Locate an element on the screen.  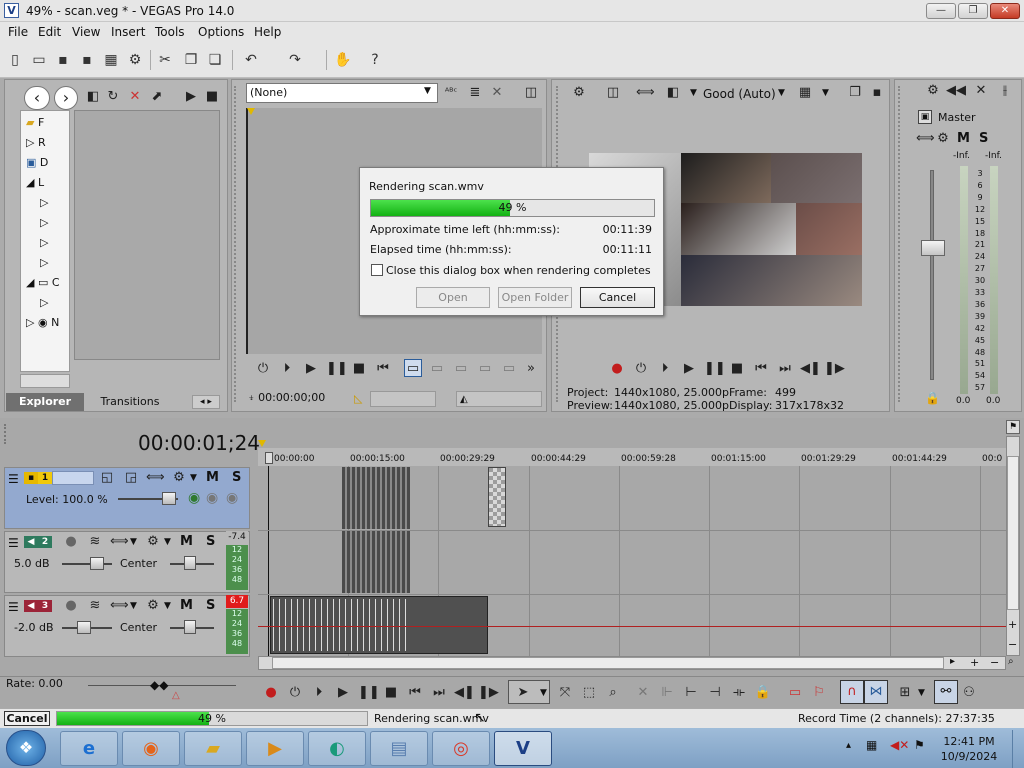
play-from-start-icon: ⏵ is located at coordinates (287, 369).